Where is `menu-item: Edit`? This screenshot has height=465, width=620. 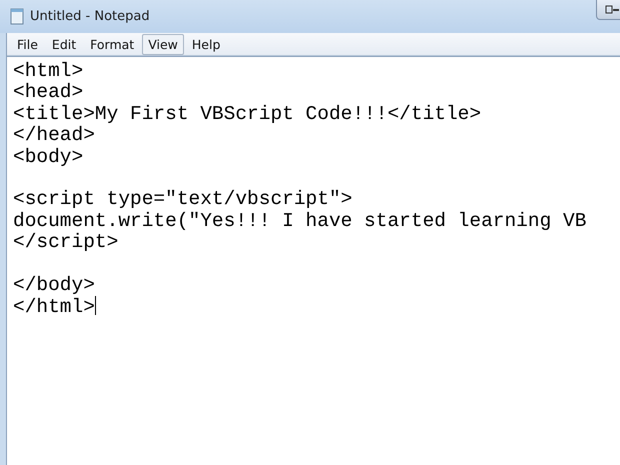
menu-item: Edit is located at coordinates (64, 44).